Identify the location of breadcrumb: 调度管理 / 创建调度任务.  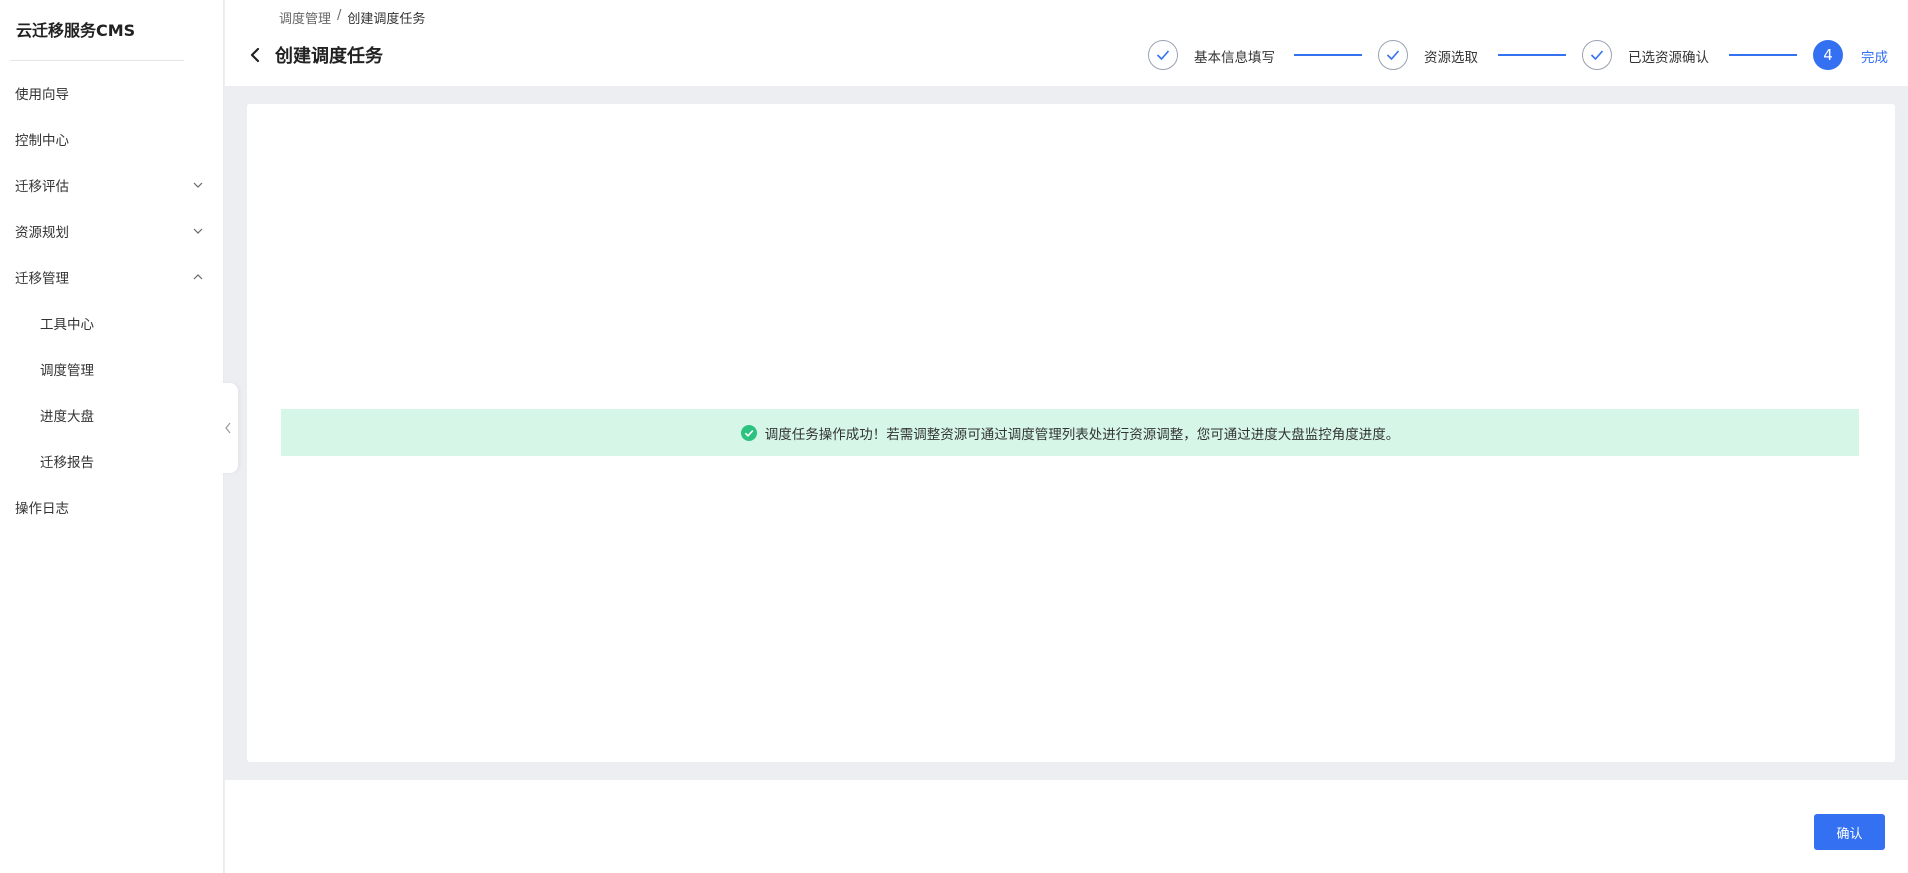
(352, 17).